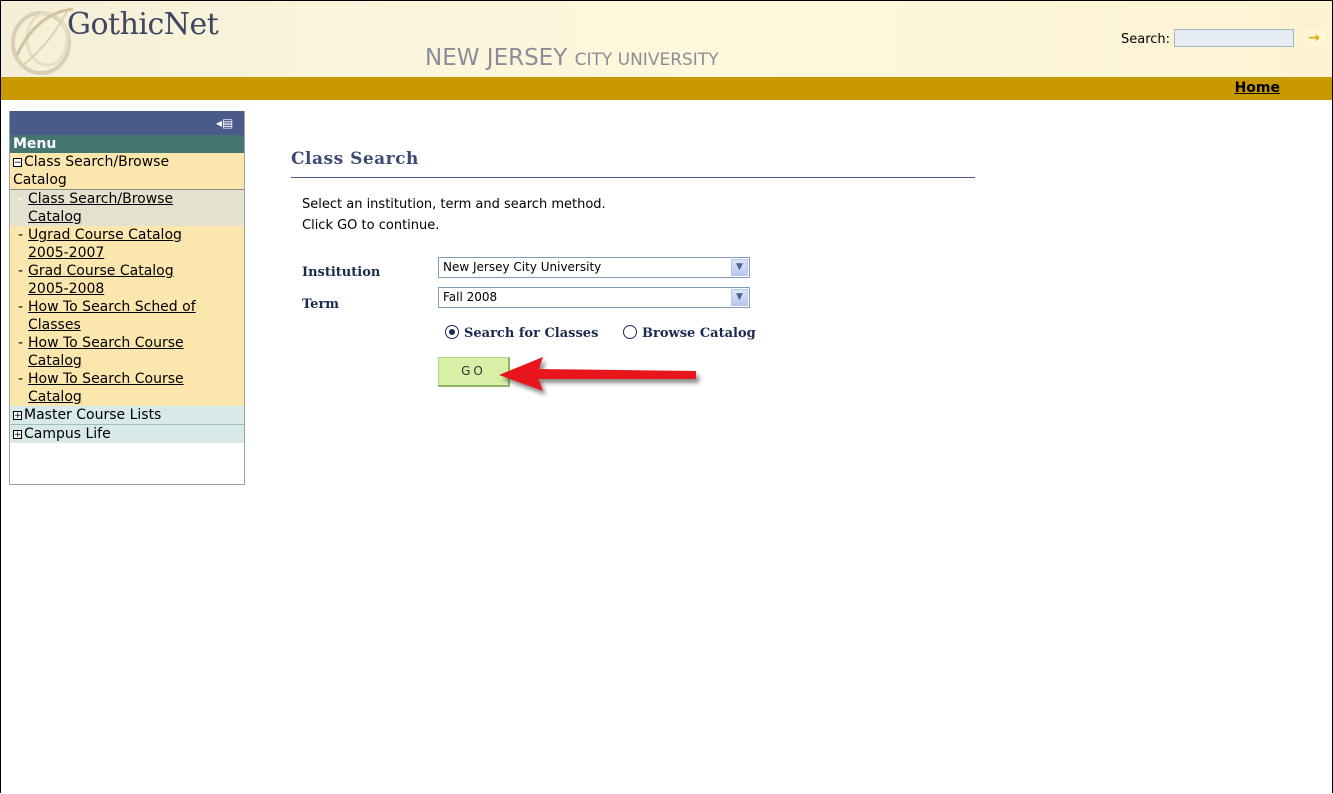 Image resolution: width=1333 pixels, height=794 pixels. I want to click on menu-topbar: ◂▤, so click(127, 123).